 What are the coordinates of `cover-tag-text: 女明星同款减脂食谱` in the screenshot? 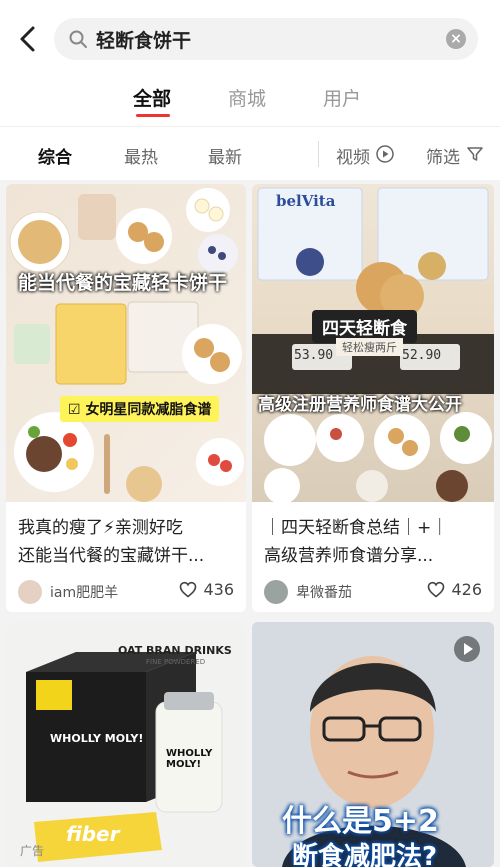 It's located at (148, 410).